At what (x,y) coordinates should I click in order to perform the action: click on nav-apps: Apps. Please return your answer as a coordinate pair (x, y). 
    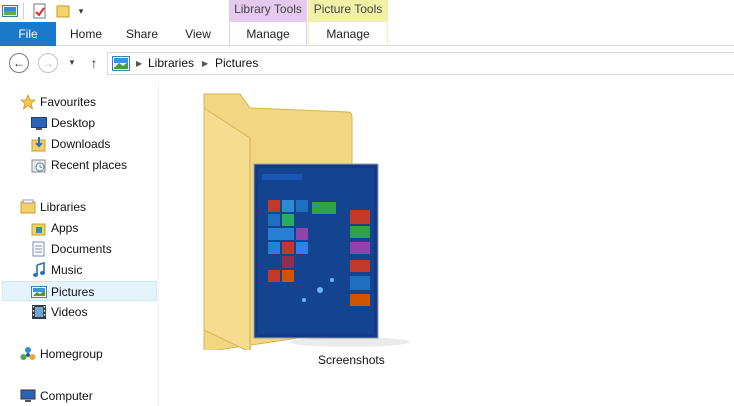
    Looking at the image, I should click on (94, 228).